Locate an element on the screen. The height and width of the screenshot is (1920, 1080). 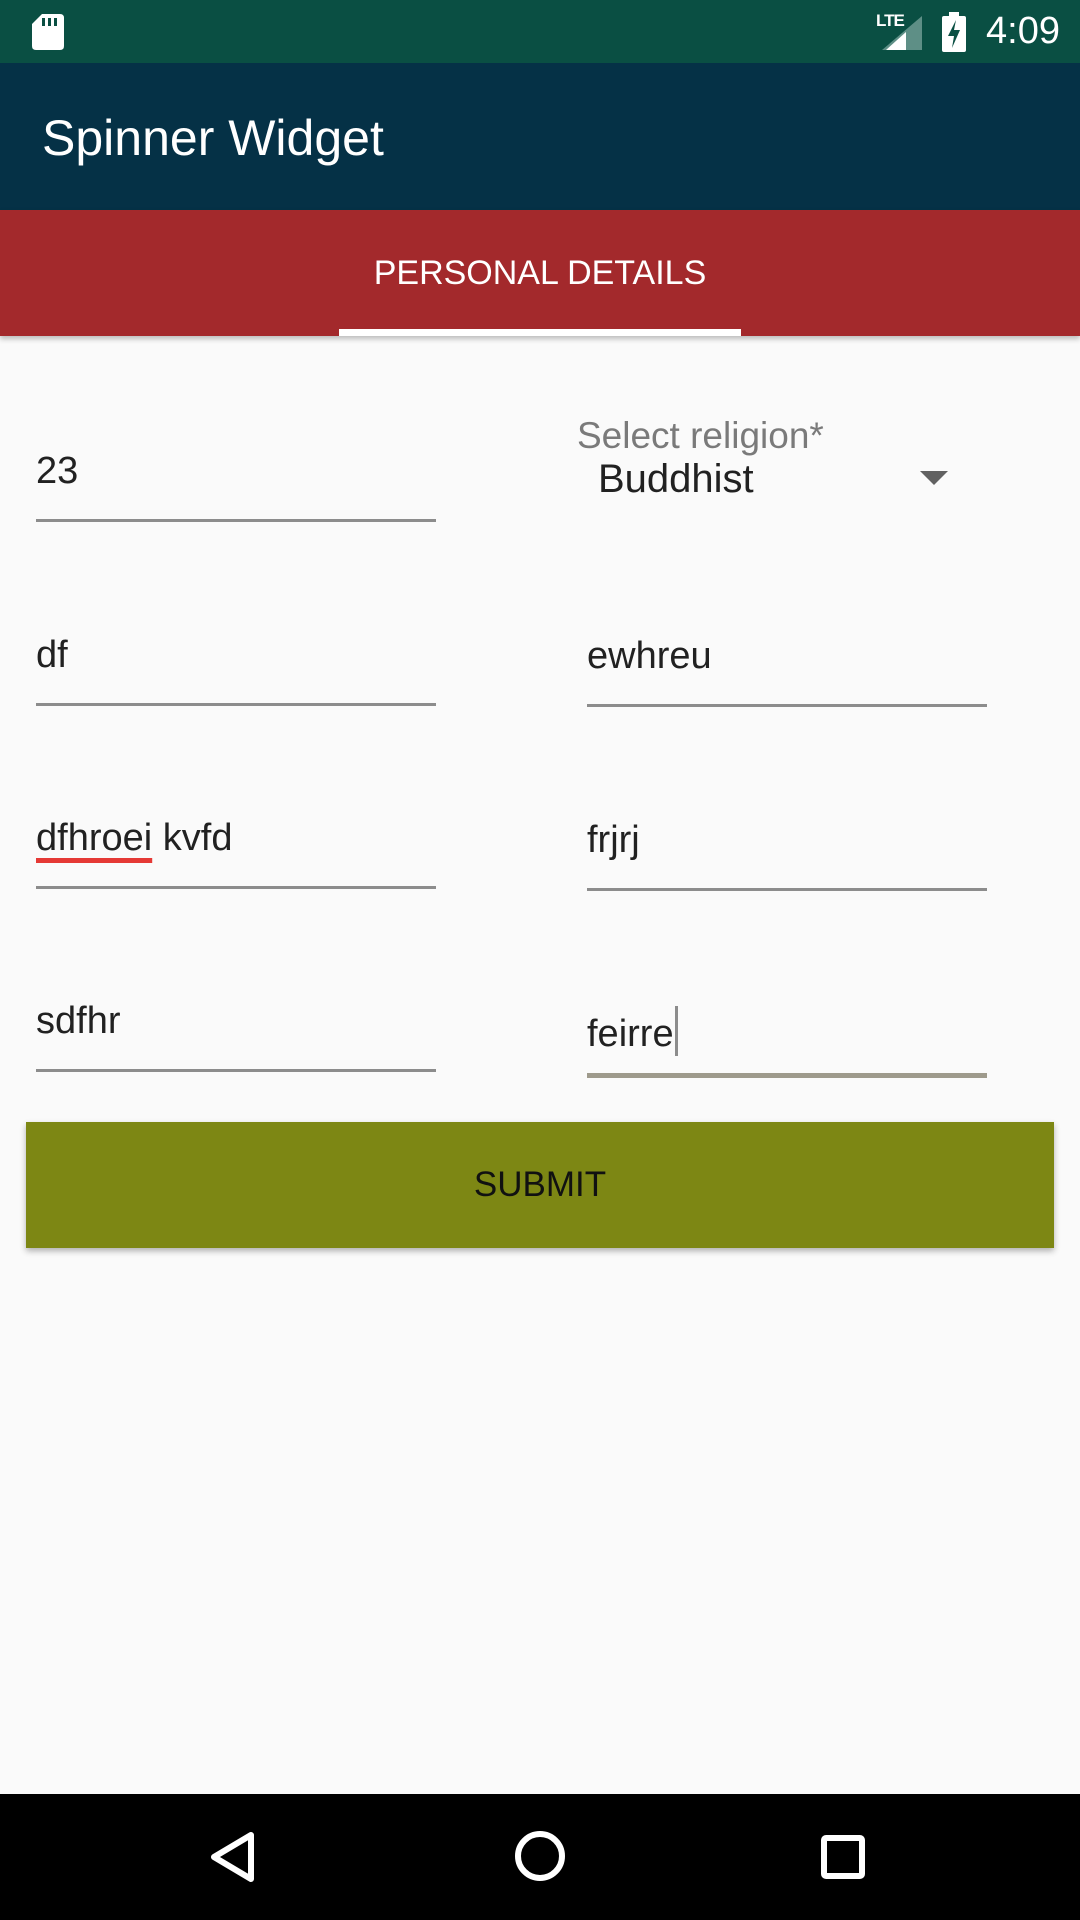
tab-label: PERSONAL DETAILS is located at coordinates (540, 273).